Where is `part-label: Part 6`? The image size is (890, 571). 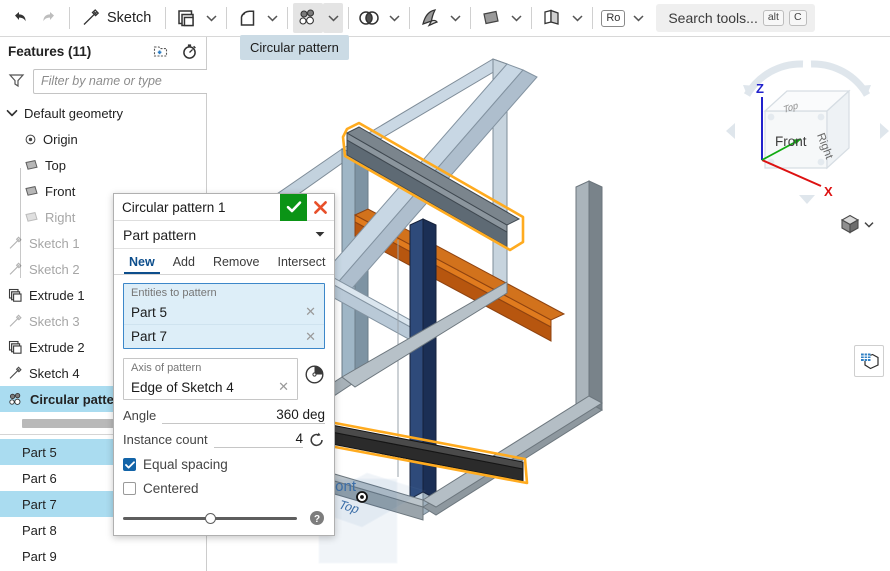
part-label: Part 6 is located at coordinates (39, 478).